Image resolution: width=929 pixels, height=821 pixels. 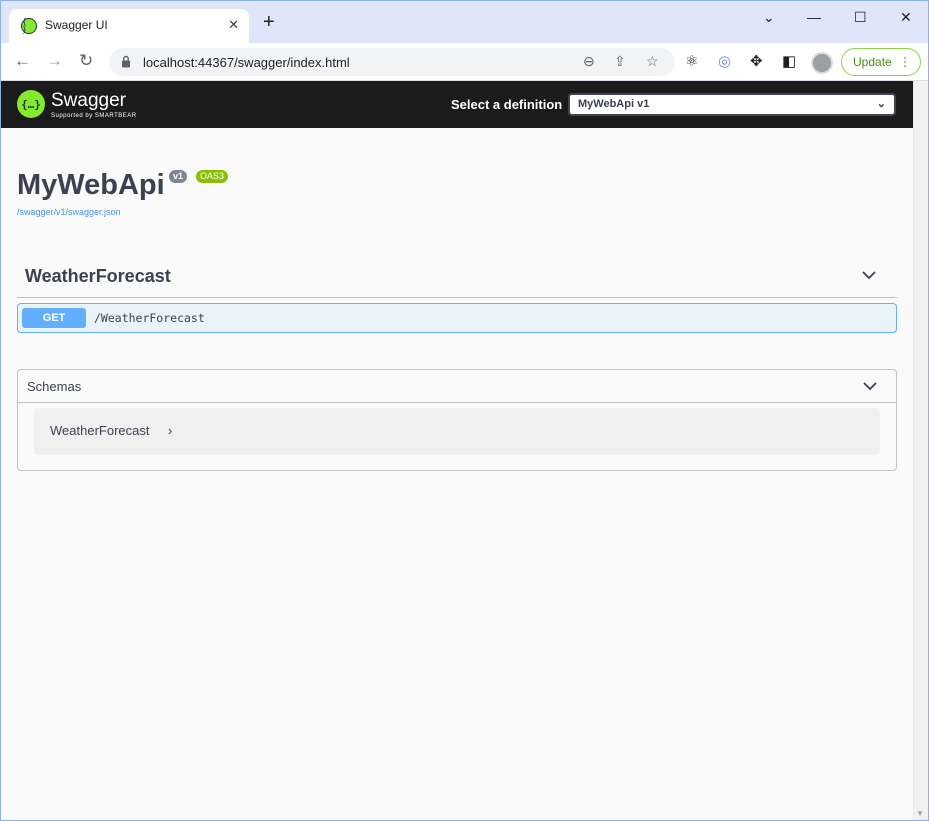 What do you see at coordinates (905, 62) in the screenshot?
I see `menu-dots-icon: ⋮` at bounding box center [905, 62].